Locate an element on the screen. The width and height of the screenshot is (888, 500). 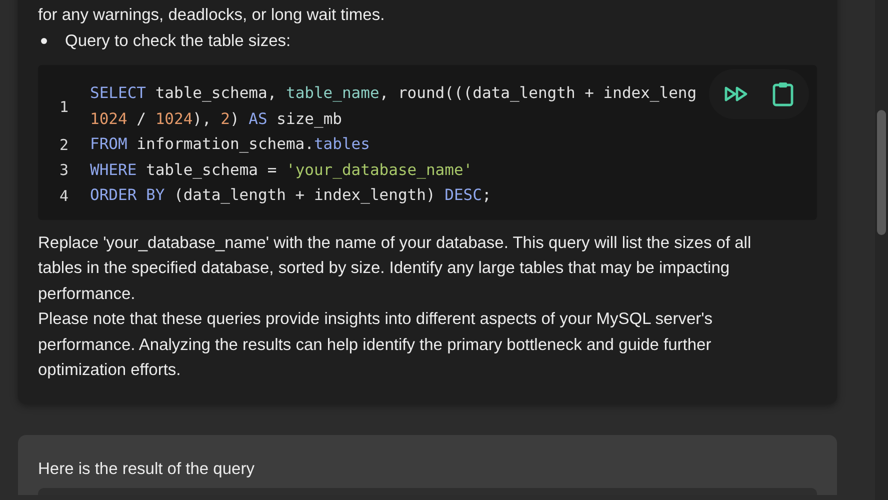
paragraph-text: Replace 'your_database_name' with the name of your database. This query will list the sizes of all tables in the specified database, sorted by size. Identify any large tables that may be impacting performance. is located at coordinates (395, 268).